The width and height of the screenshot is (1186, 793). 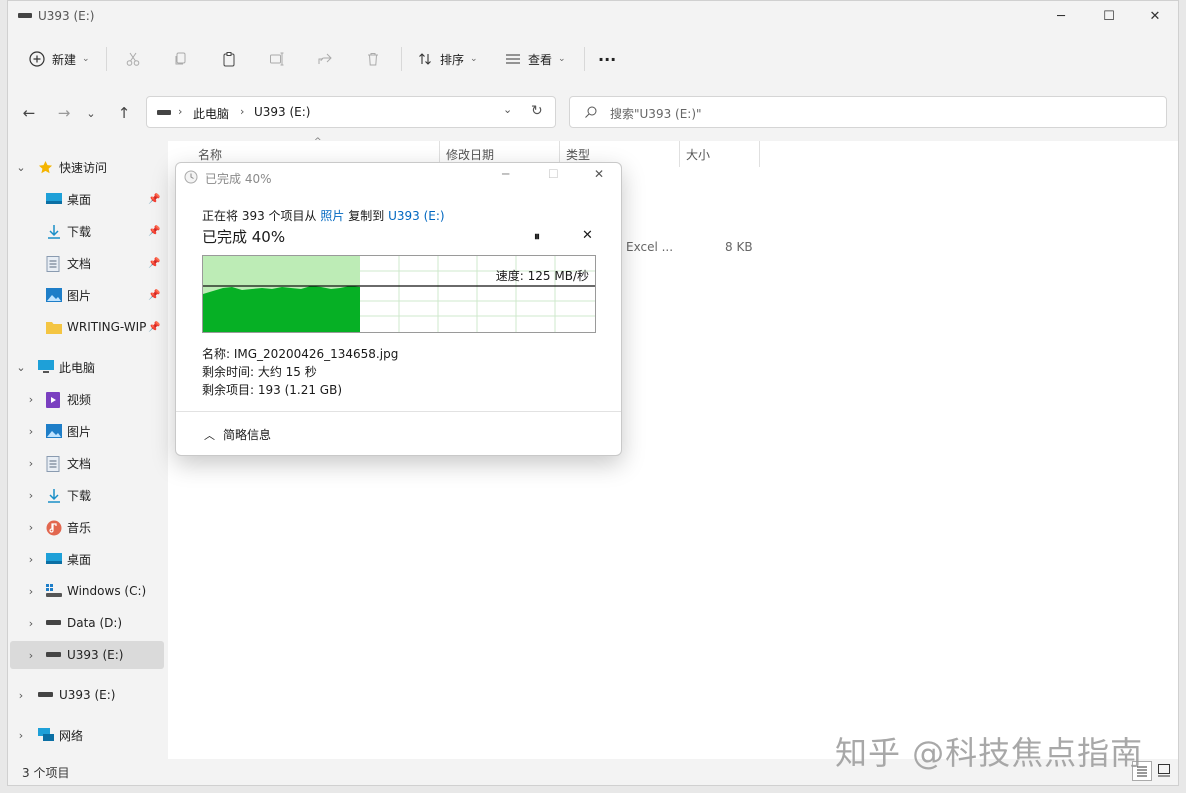 What do you see at coordinates (107, 591) in the screenshot?
I see `sidebar-label: Windows (C:)` at bounding box center [107, 591].